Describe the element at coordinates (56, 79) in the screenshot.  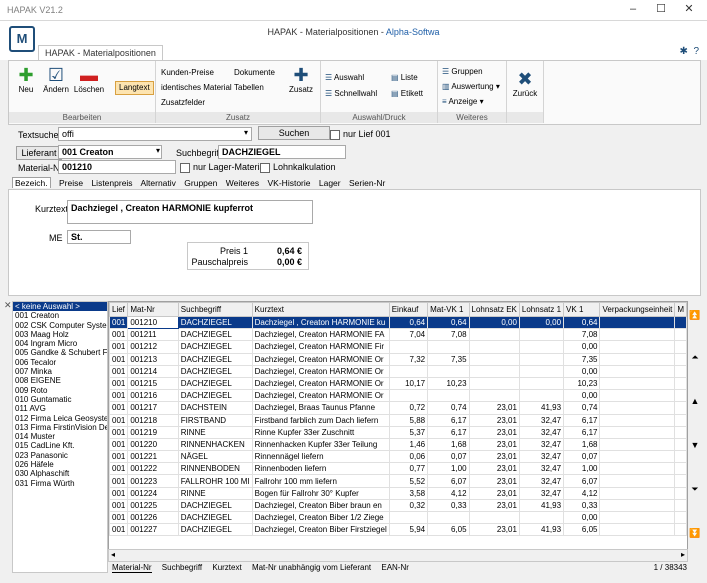
I see `aendern-button: ☑ Ändern` at that location.